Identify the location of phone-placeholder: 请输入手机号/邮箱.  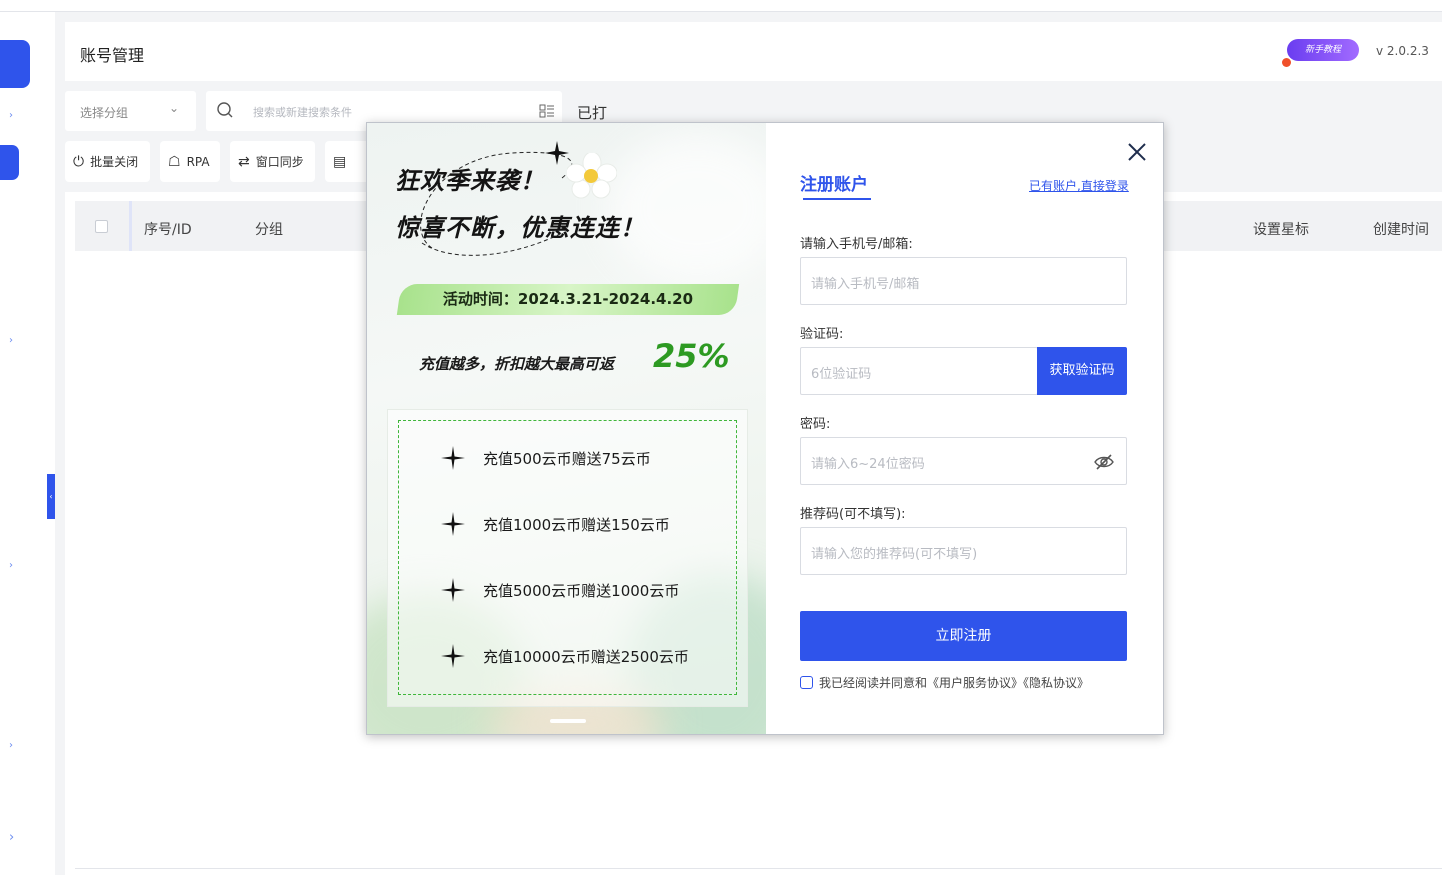
(865, 284).